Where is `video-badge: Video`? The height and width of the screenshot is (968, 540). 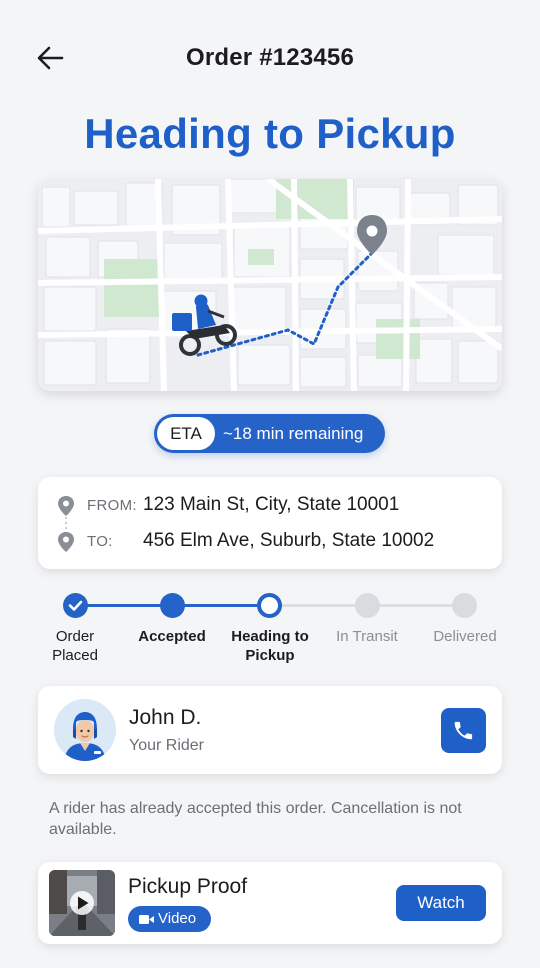 video-badge: Video is located at coordinates (169, 919).